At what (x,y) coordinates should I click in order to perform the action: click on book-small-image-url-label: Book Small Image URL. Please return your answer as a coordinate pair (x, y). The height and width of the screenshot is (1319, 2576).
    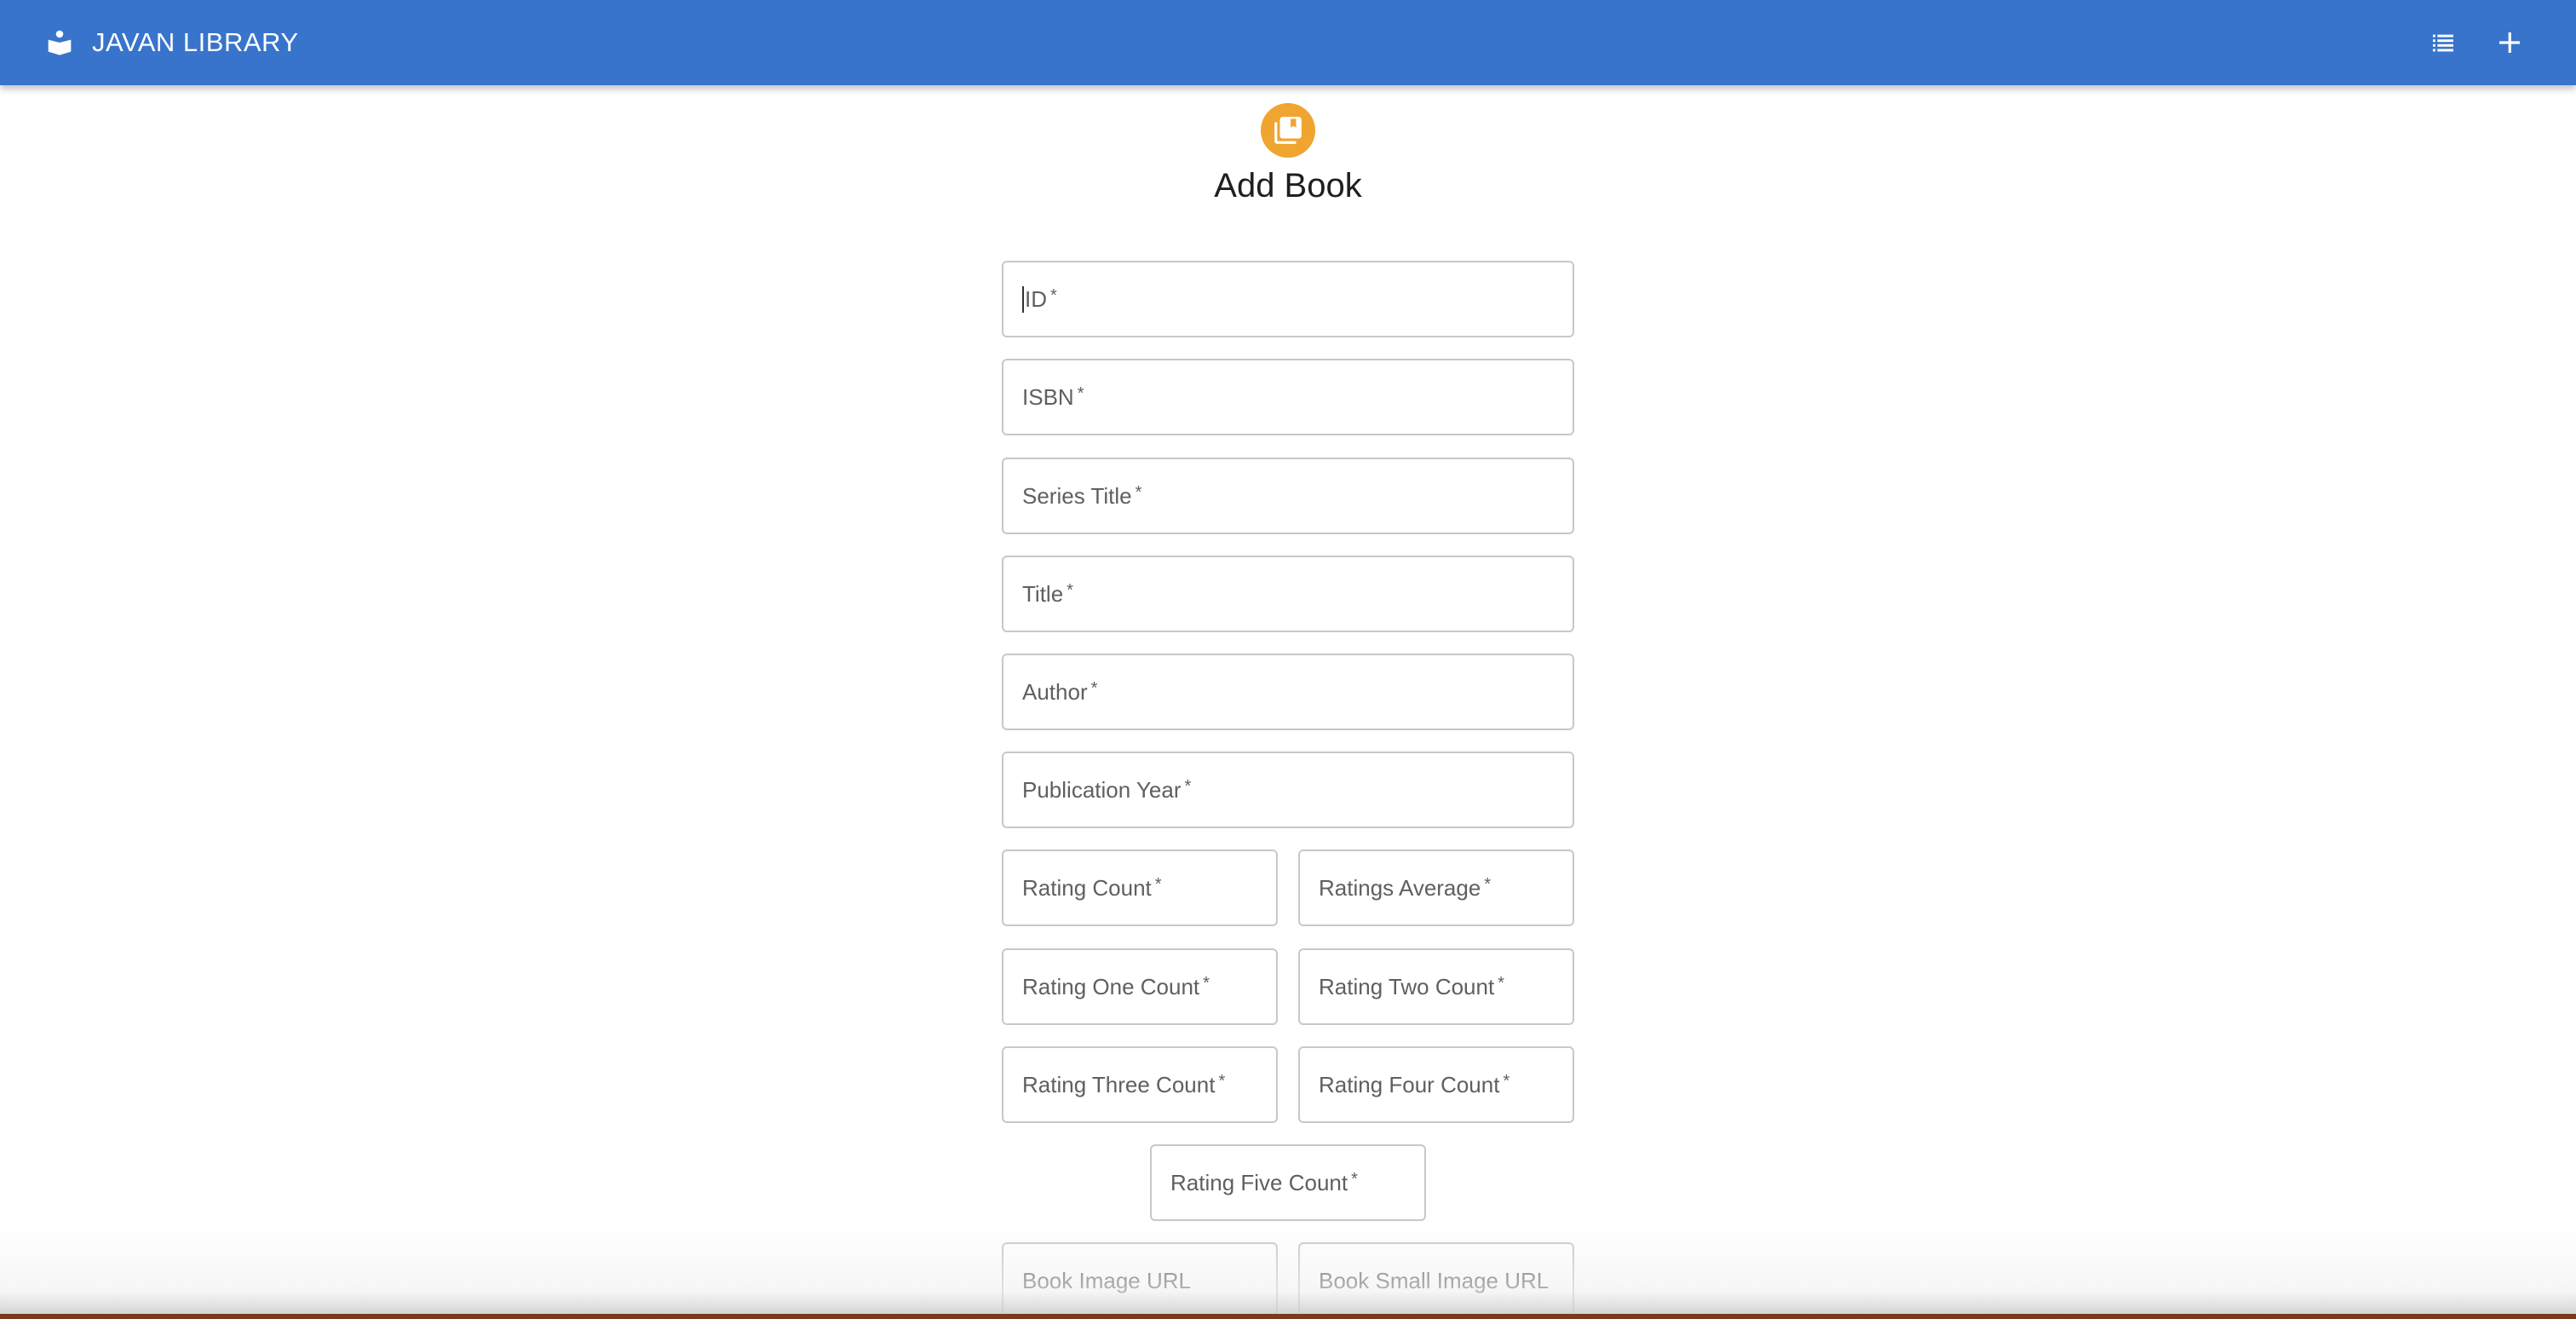
    Looking at the image, I should click on (1435, 1280).